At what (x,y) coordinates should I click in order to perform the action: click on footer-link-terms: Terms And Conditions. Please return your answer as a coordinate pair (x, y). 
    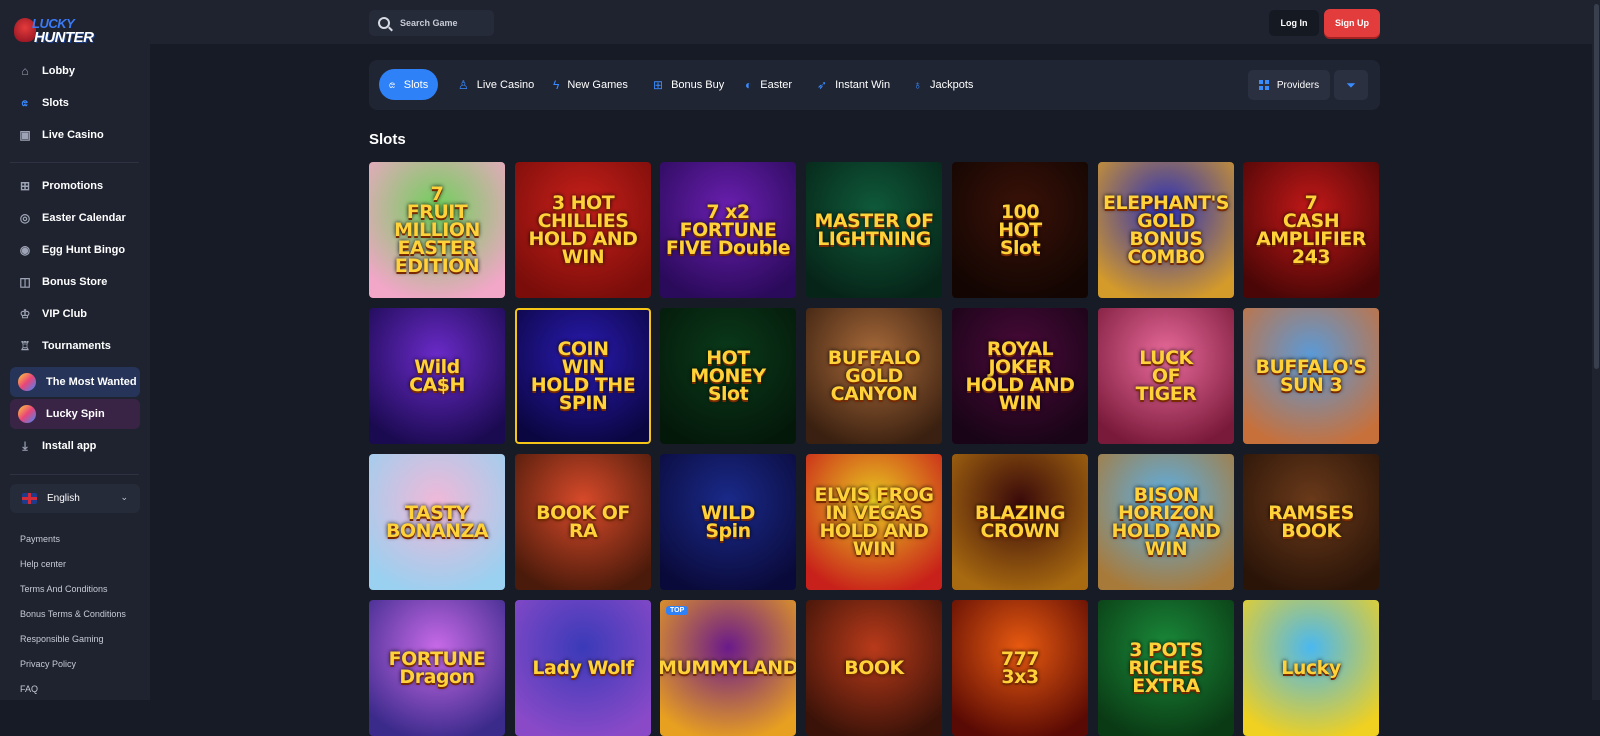
    Looking at the image, I should click on (64, 589).